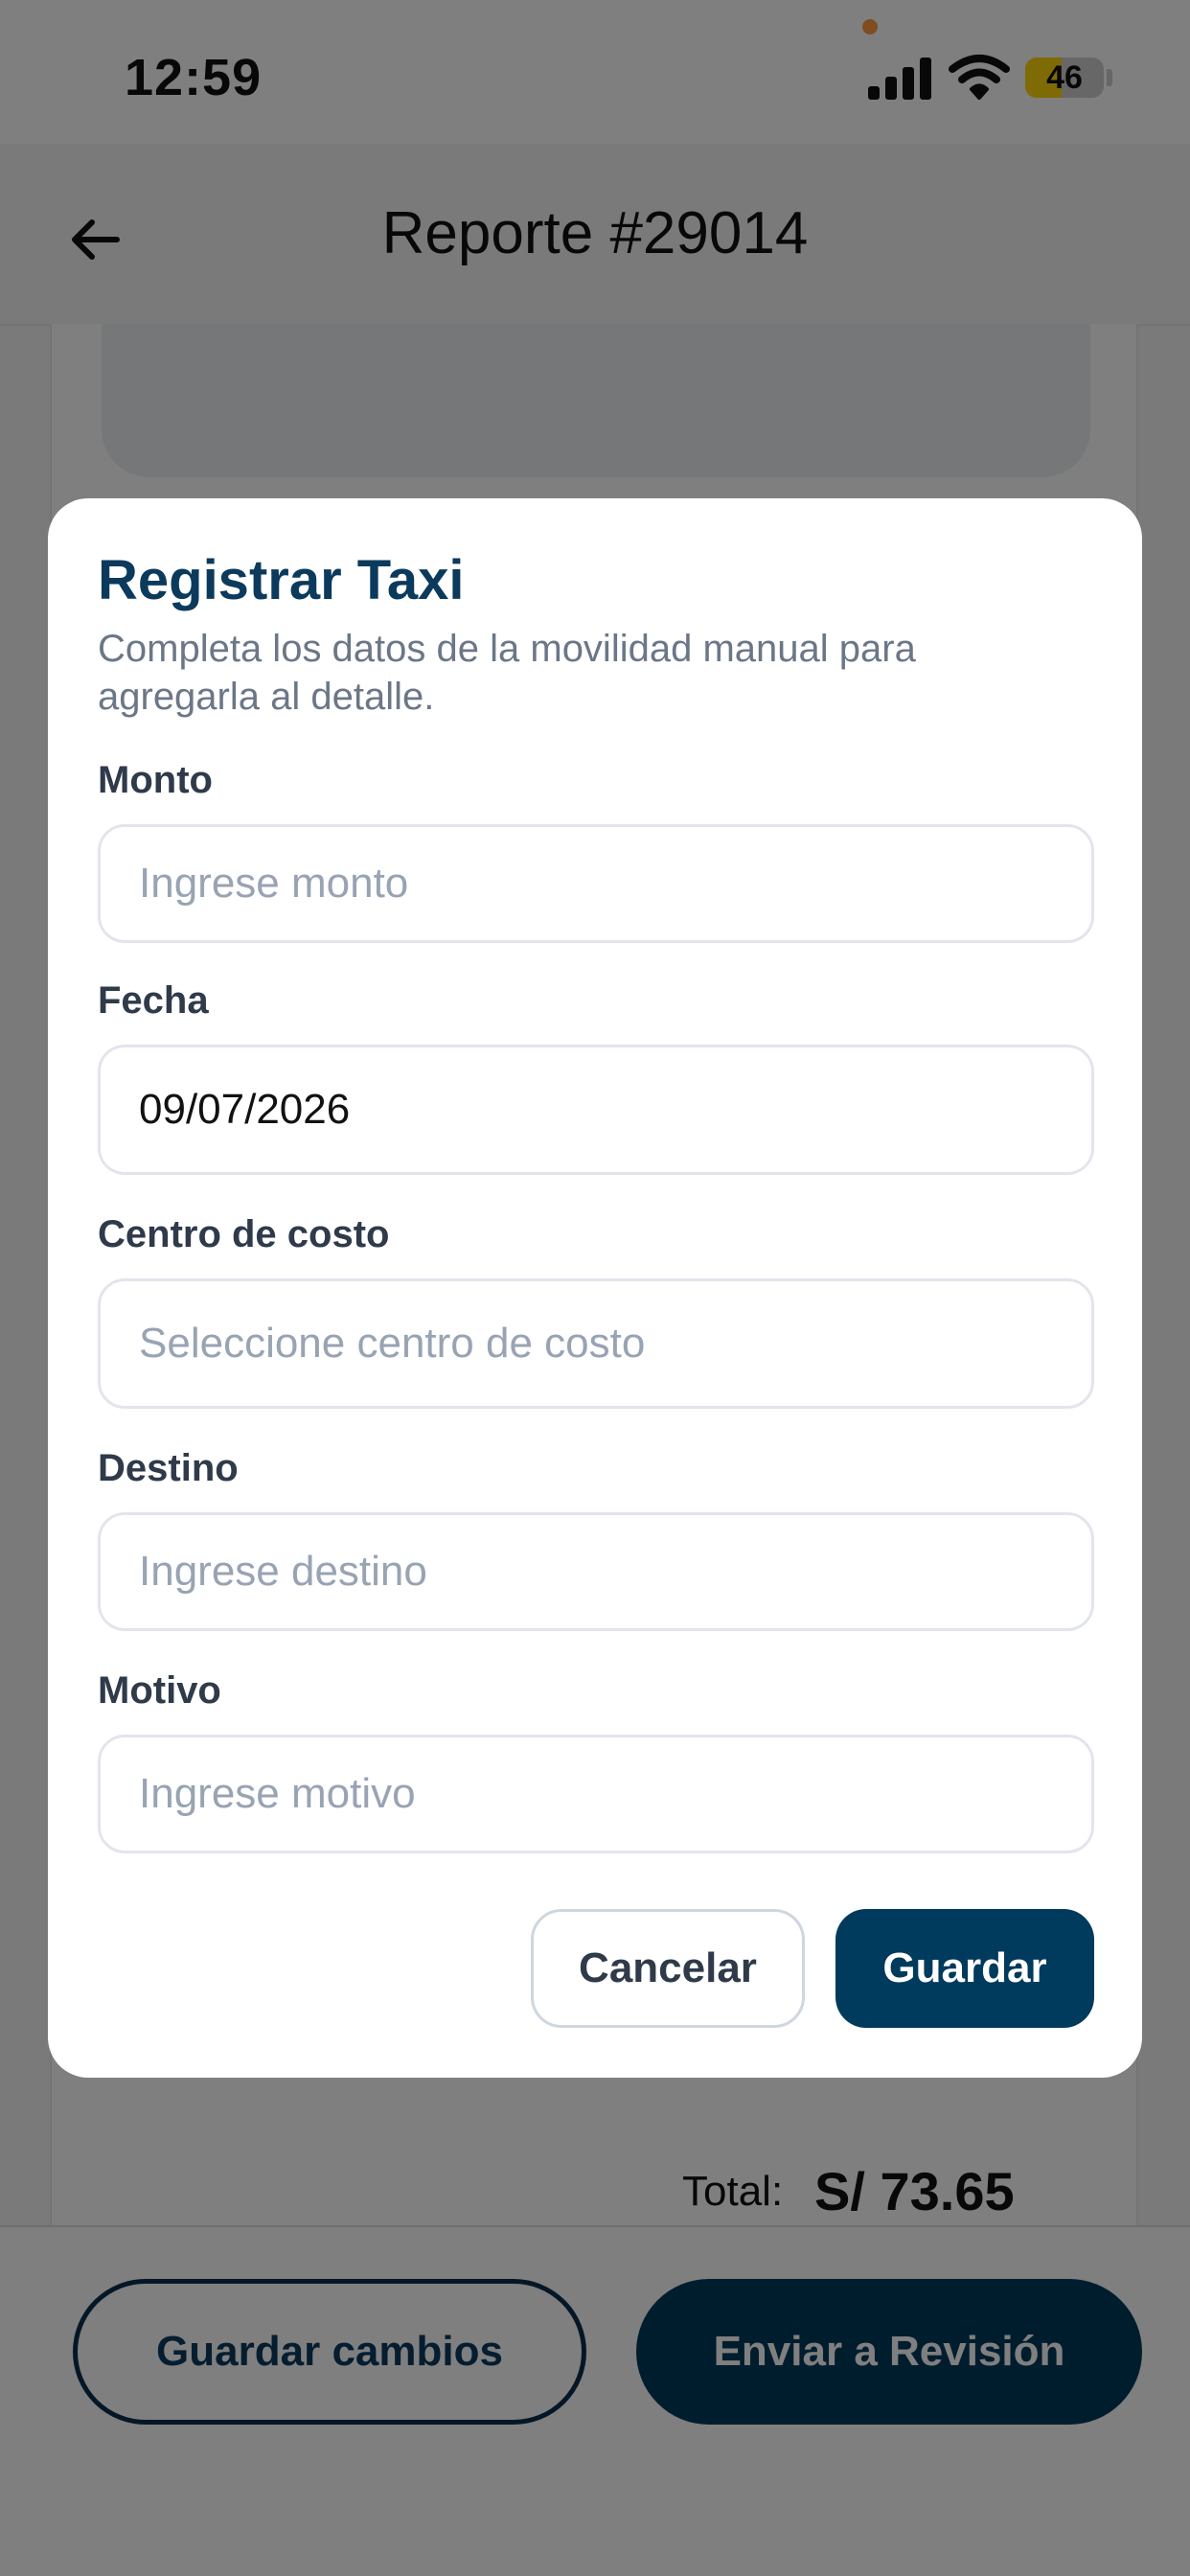  What do you see at coordinates (393, 1343) in the screenshot?
I see `centro-costo-placeholder: Seleccione centro de costo` at bounding box center [393, 1343].